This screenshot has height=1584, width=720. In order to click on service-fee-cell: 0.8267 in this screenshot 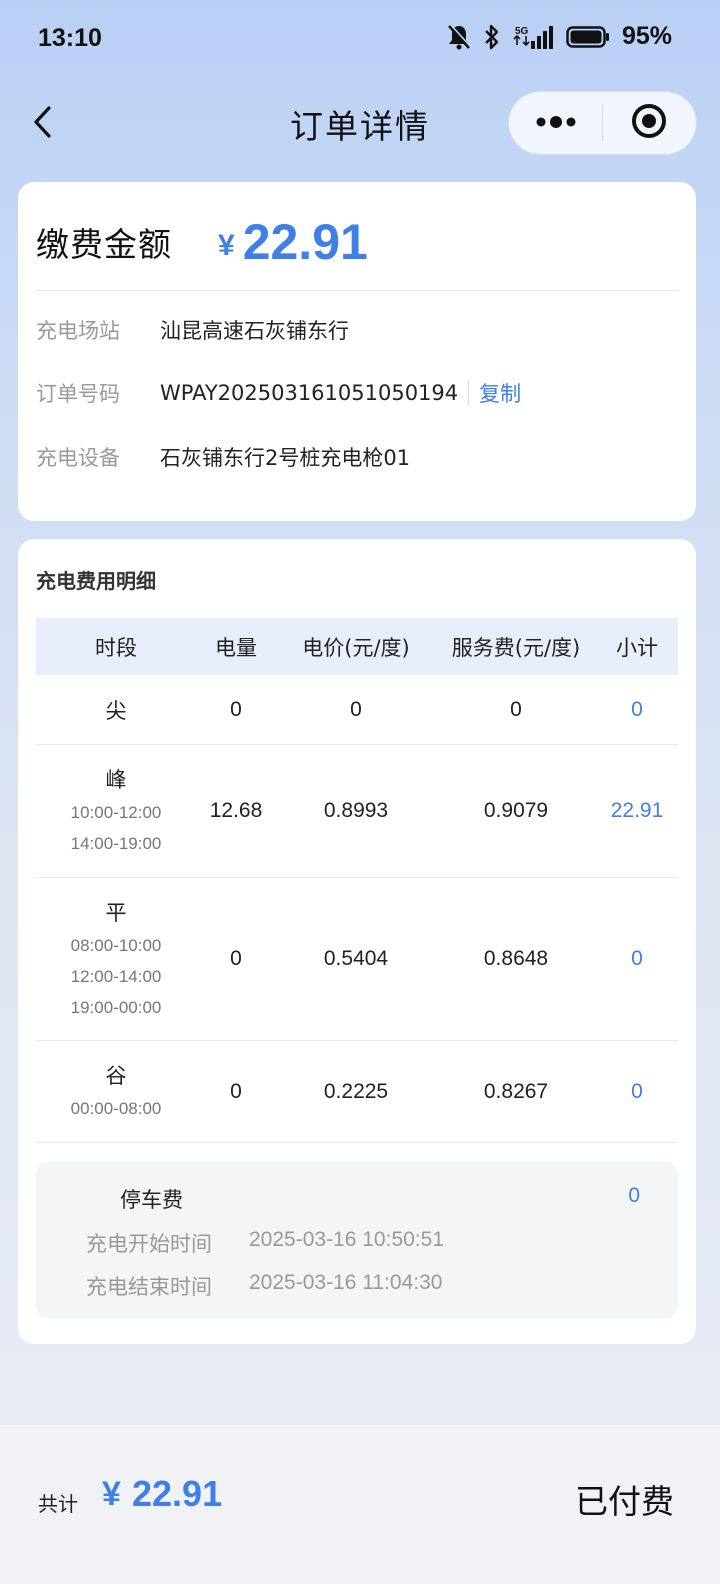, I will do `click(516, 1091)`.